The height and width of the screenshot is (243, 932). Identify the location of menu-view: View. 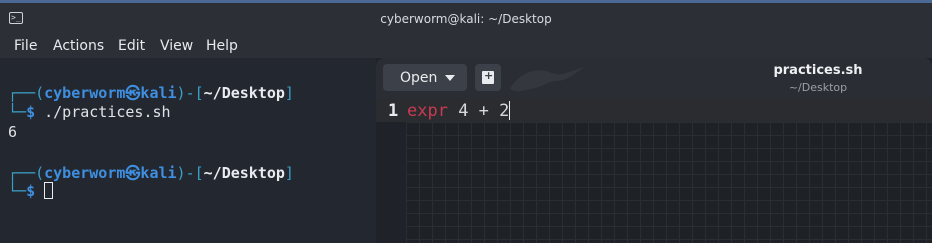
(176, 46).